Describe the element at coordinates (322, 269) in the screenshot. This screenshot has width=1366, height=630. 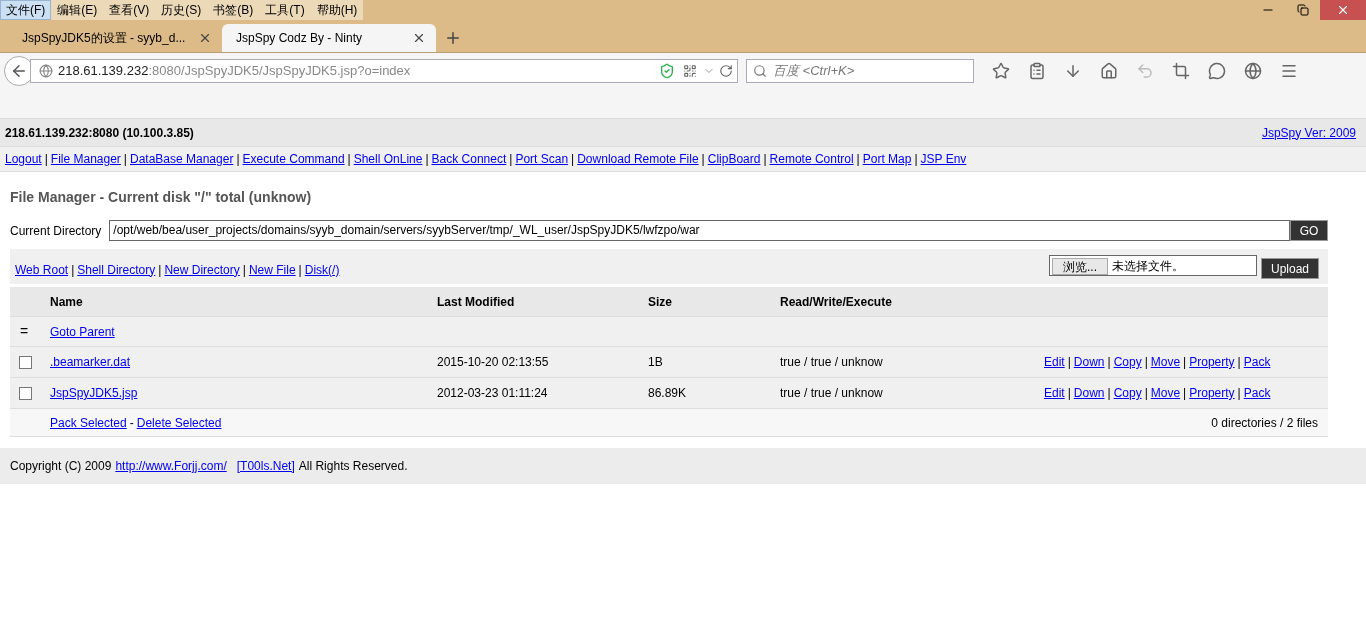
I see `link: Disk(/)` at that location.